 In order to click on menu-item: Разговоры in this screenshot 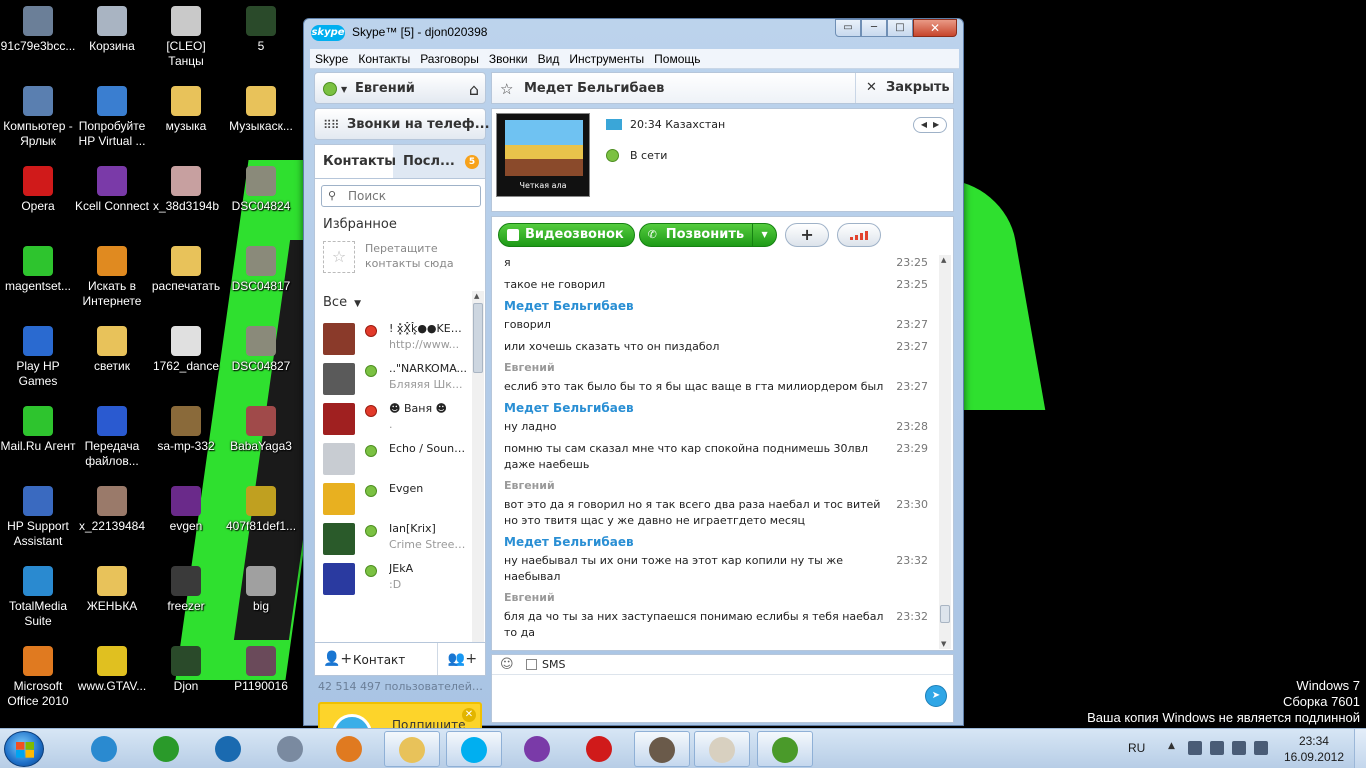, I will do `click(449, 58)`.